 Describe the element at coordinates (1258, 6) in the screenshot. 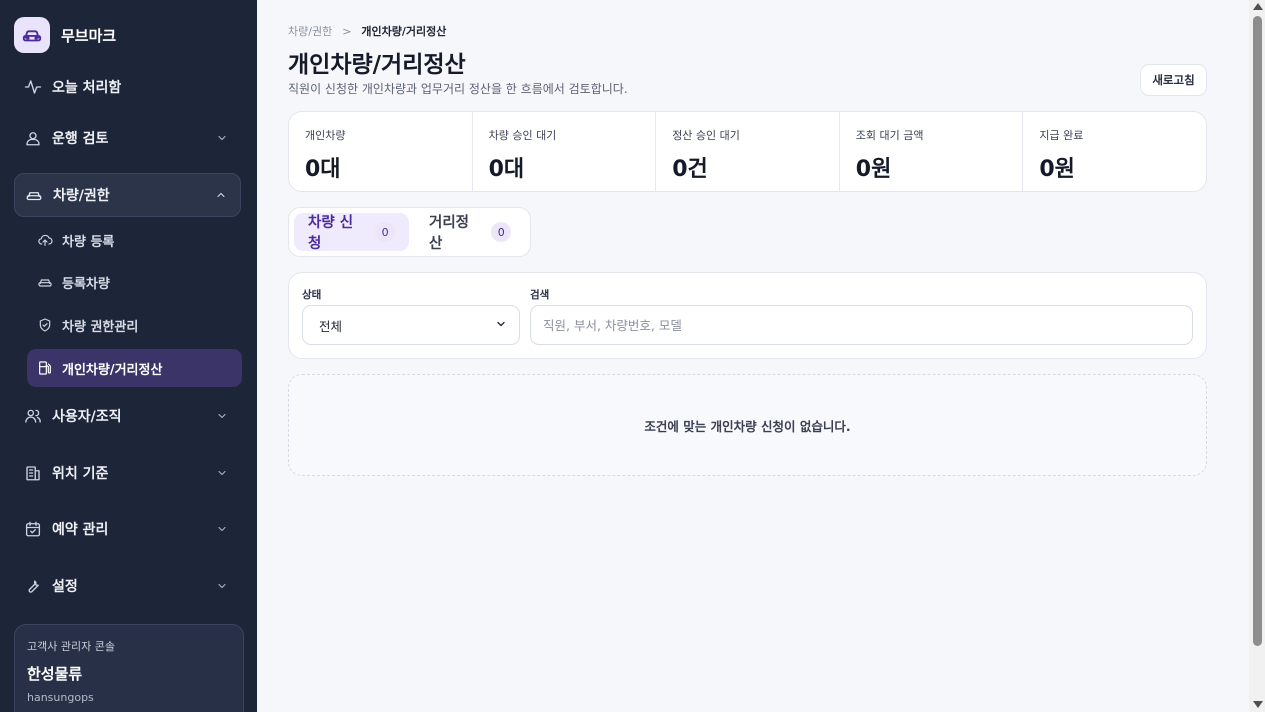

I see `scroll-up-arrow-icon` at that location.